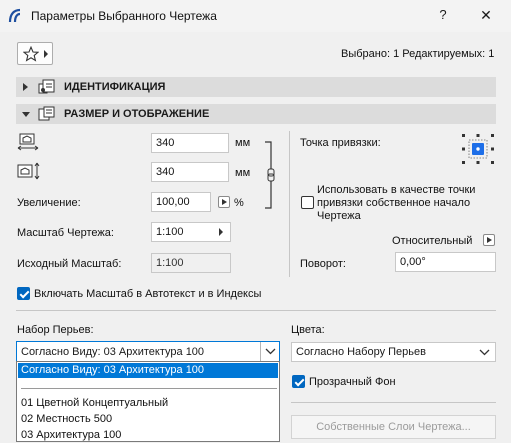 The height and width of the screenshot is (443, 511). Describe the element at coordinates (25, 87) in the screenshot. I see `expand-icon` at that location.